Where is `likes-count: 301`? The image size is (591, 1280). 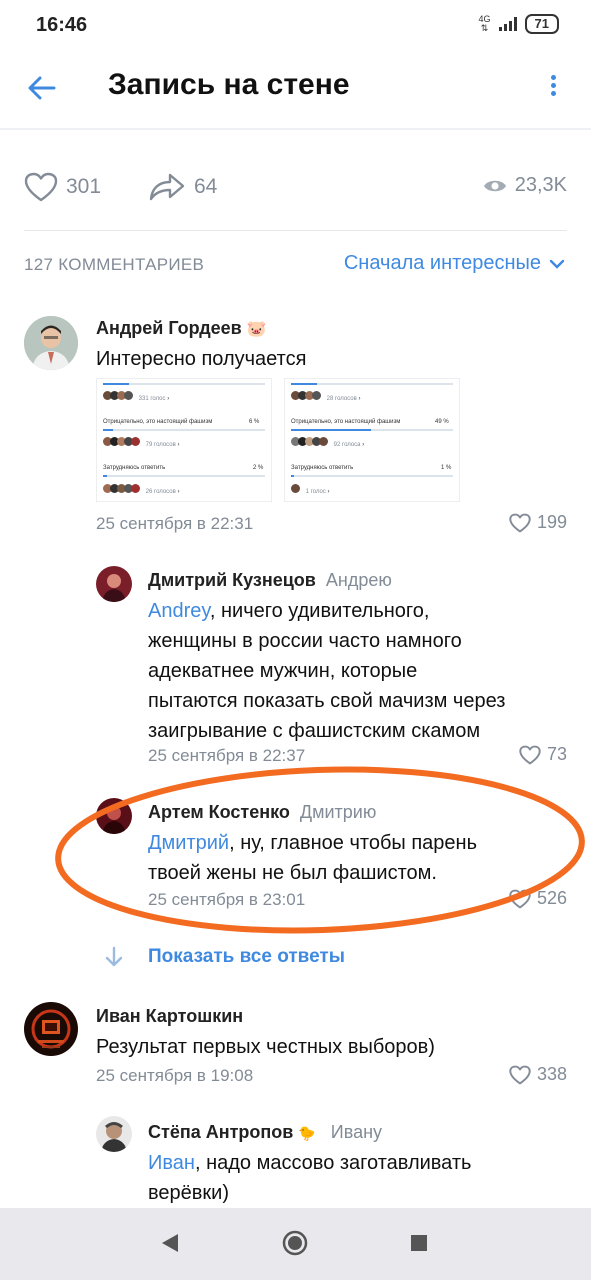 likes-count: 301 is located at coordinates (84, 186).